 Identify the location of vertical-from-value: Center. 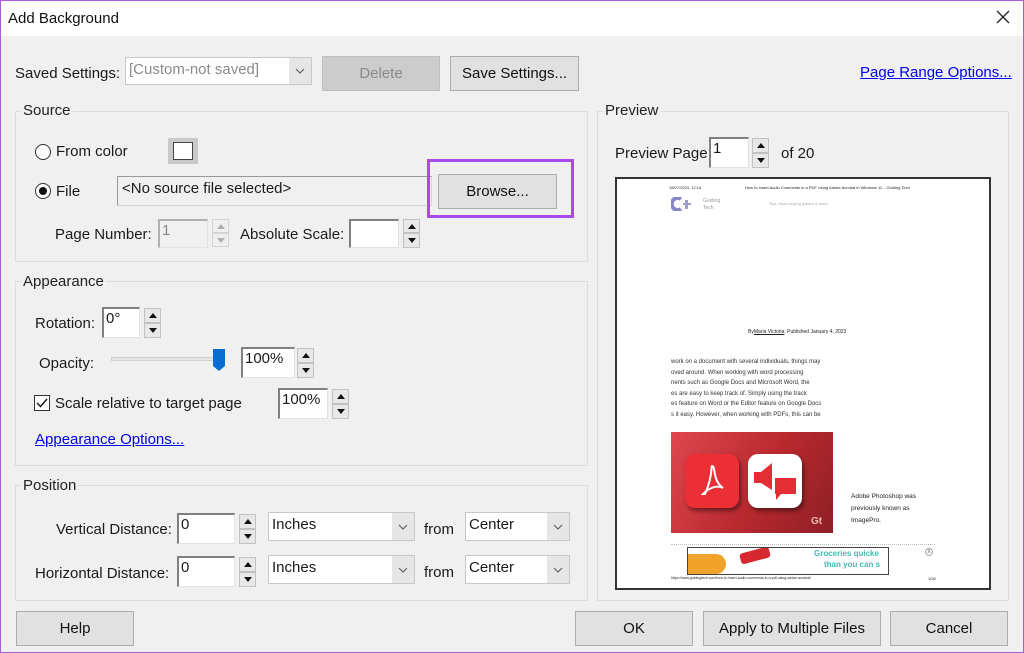
(492, 524).